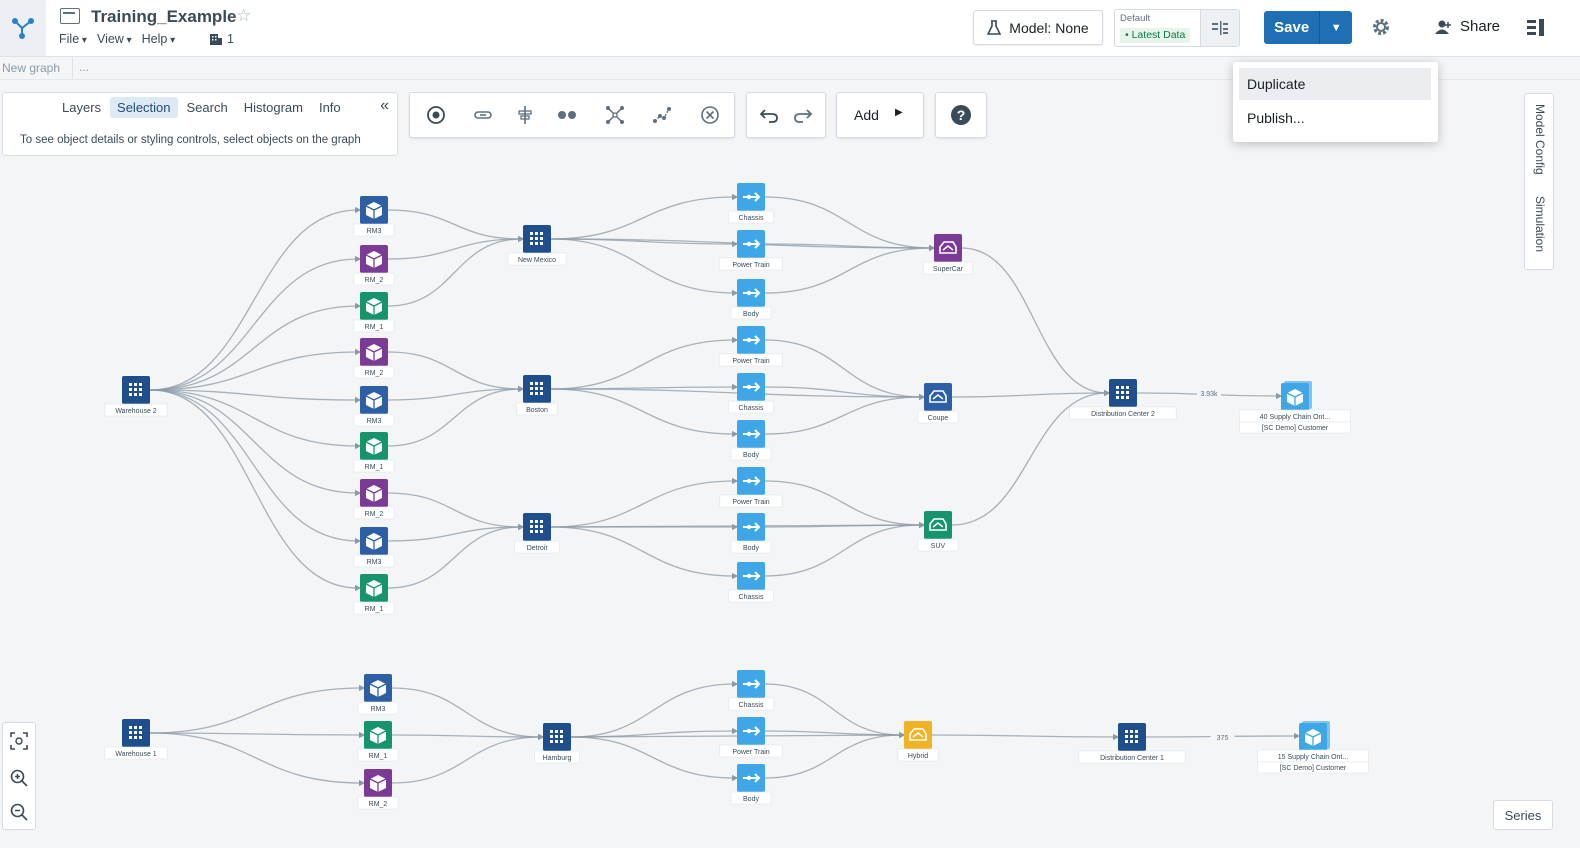 Image resolution: width=1580 pixels, height=848 pixels. I want to click on graph-node-hybrid: Hybrid, so click(918, 741).